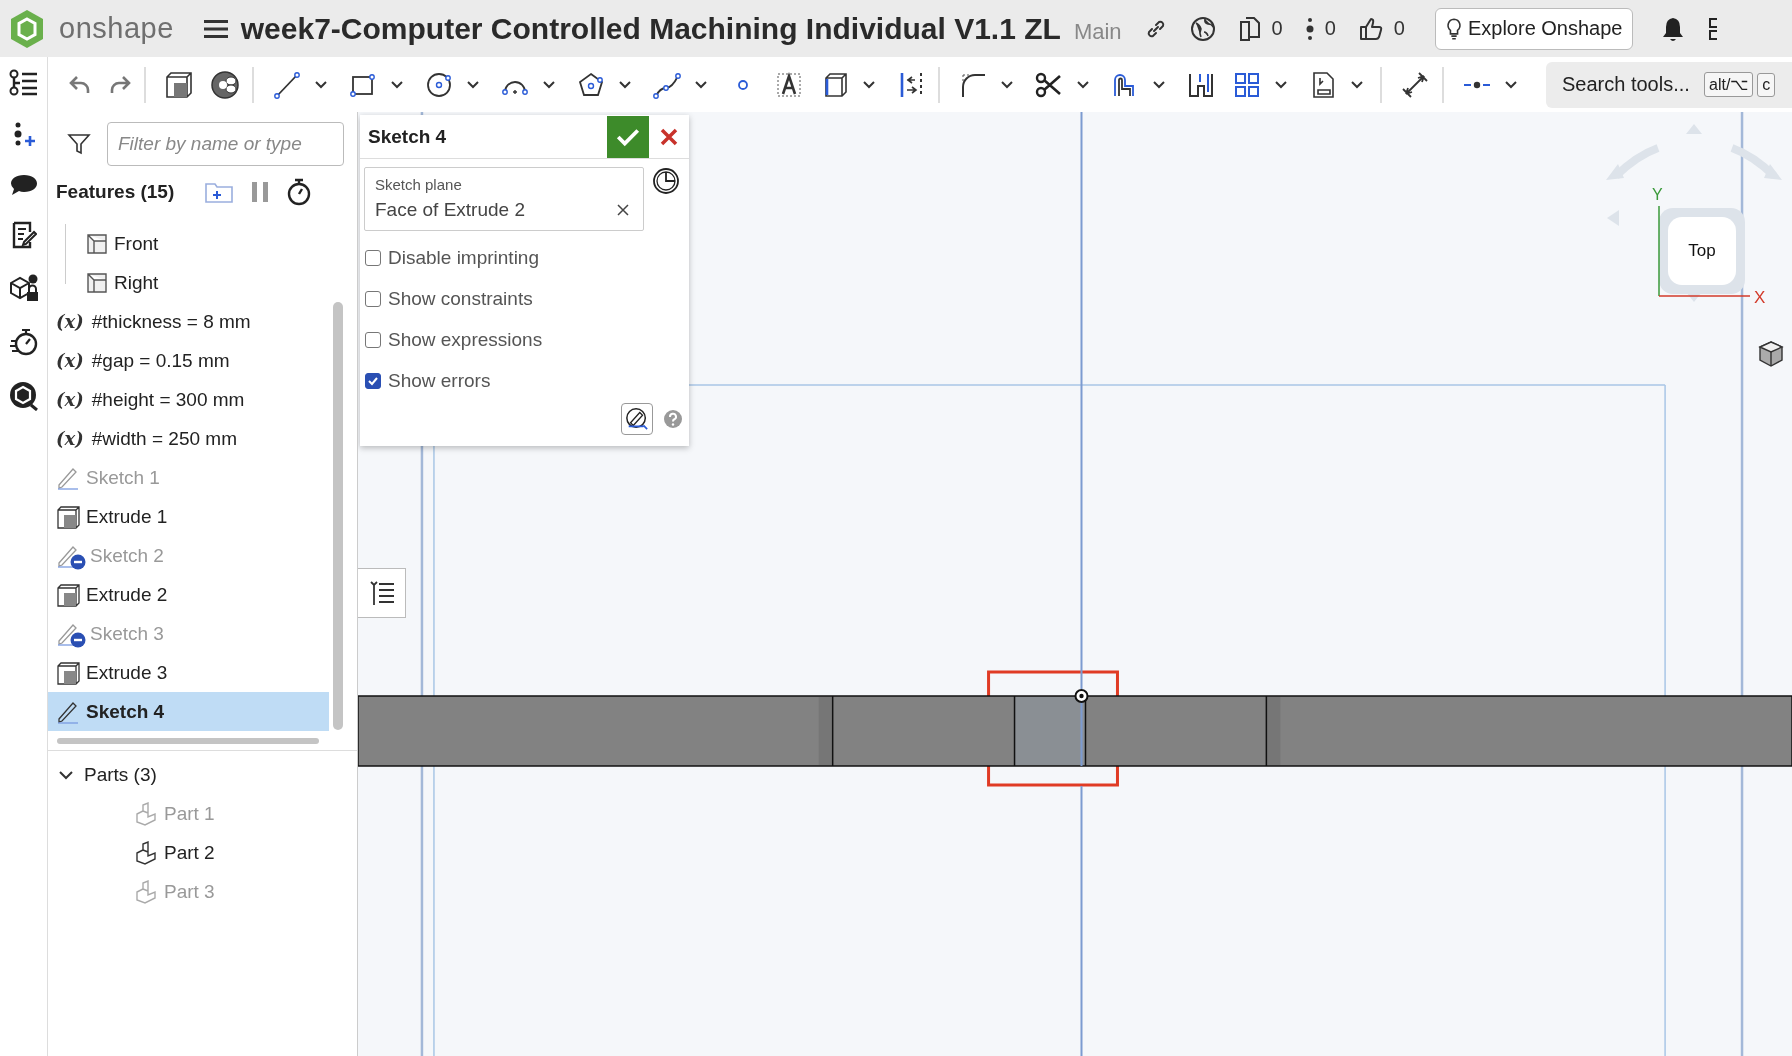  I want to click on help-icon, so click(673, 419).